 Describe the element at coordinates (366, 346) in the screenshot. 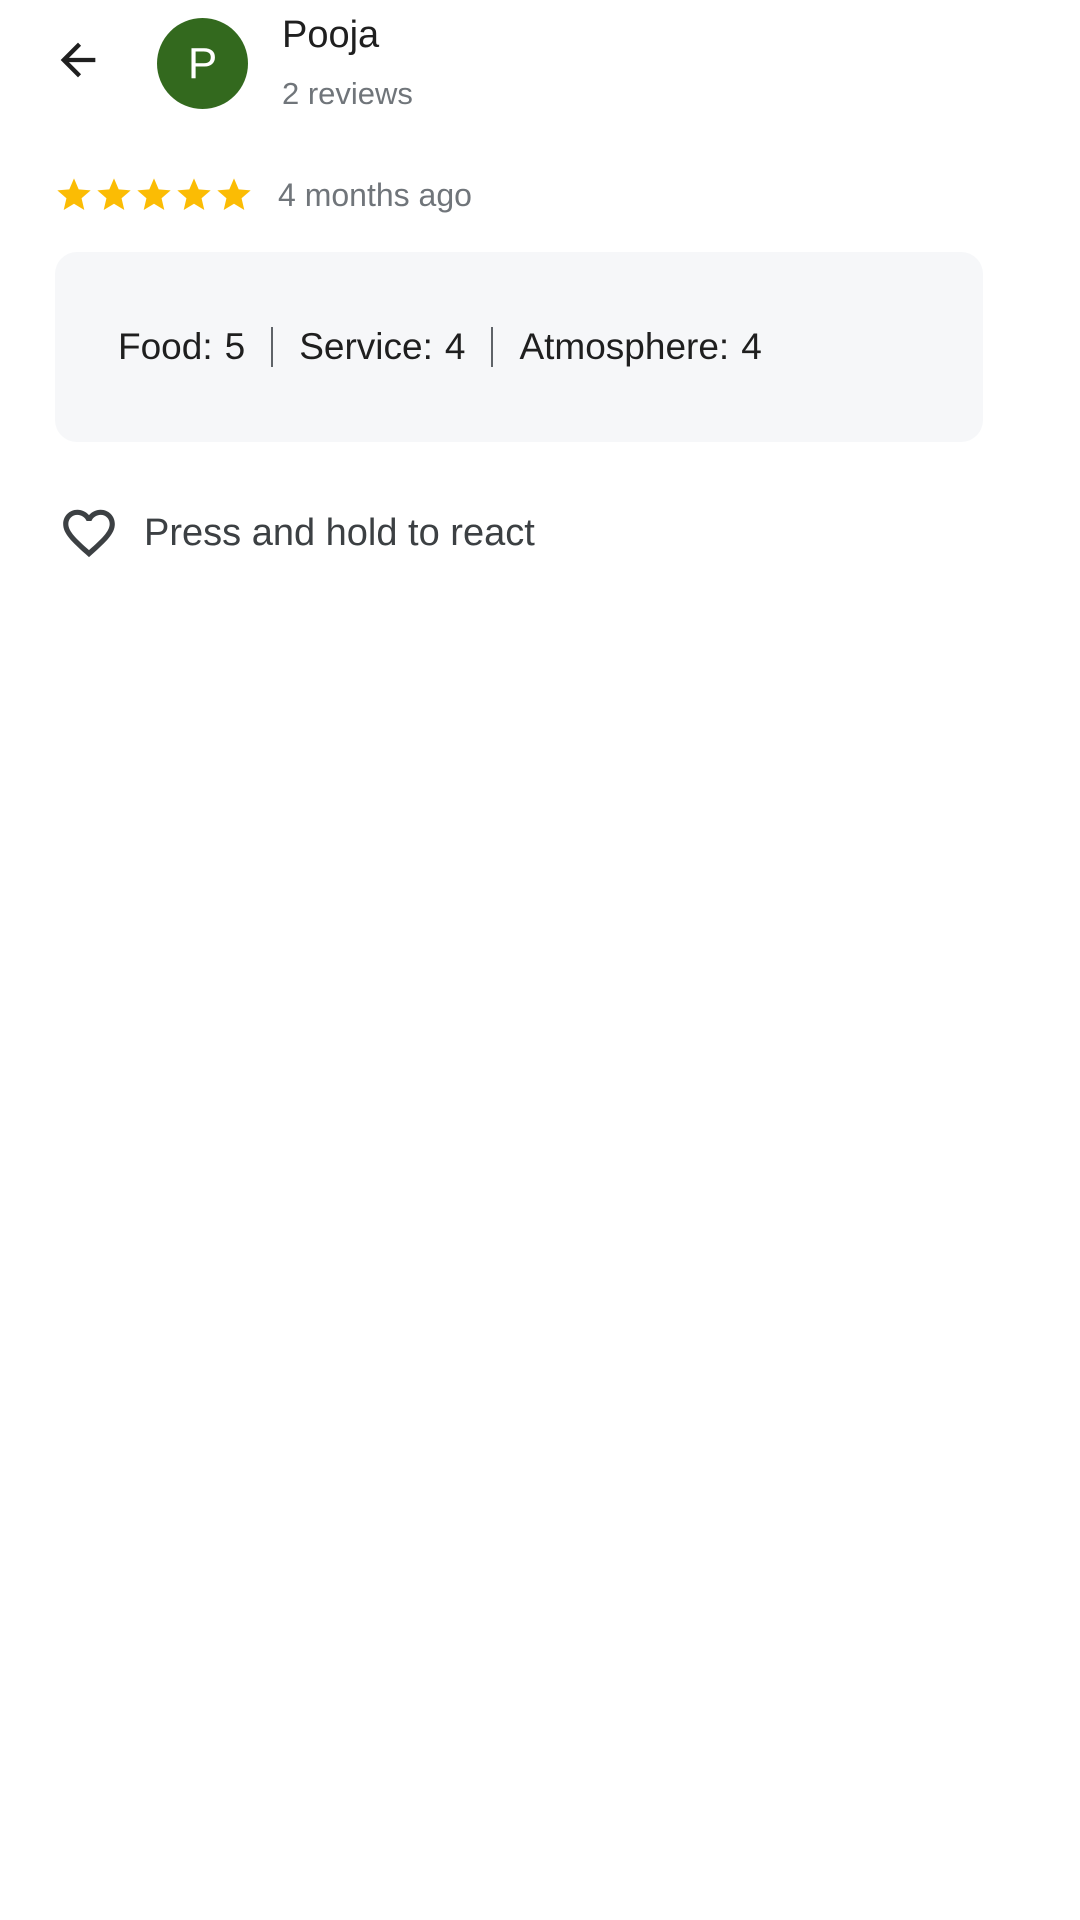

I see `rating-label: Service:` at that location.